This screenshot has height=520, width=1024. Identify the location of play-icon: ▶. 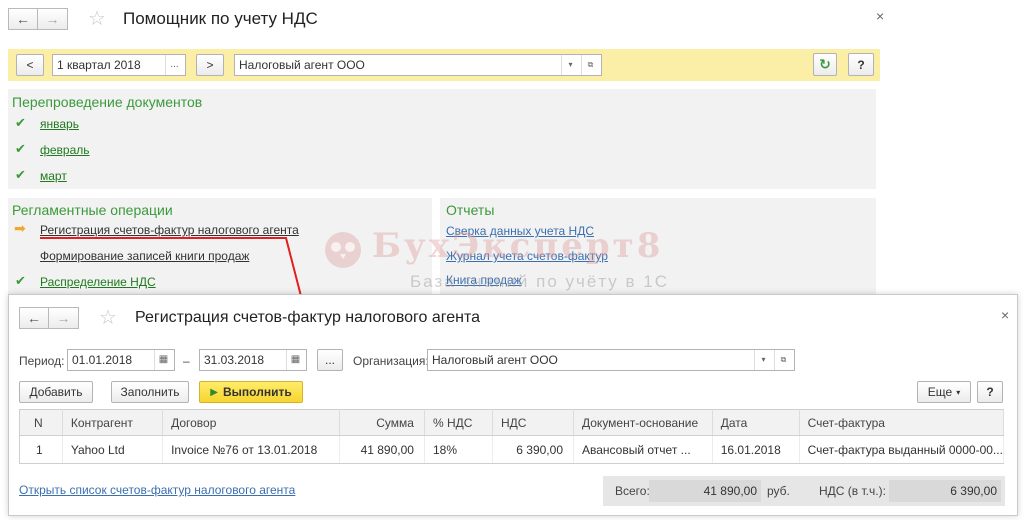
(214, 392).